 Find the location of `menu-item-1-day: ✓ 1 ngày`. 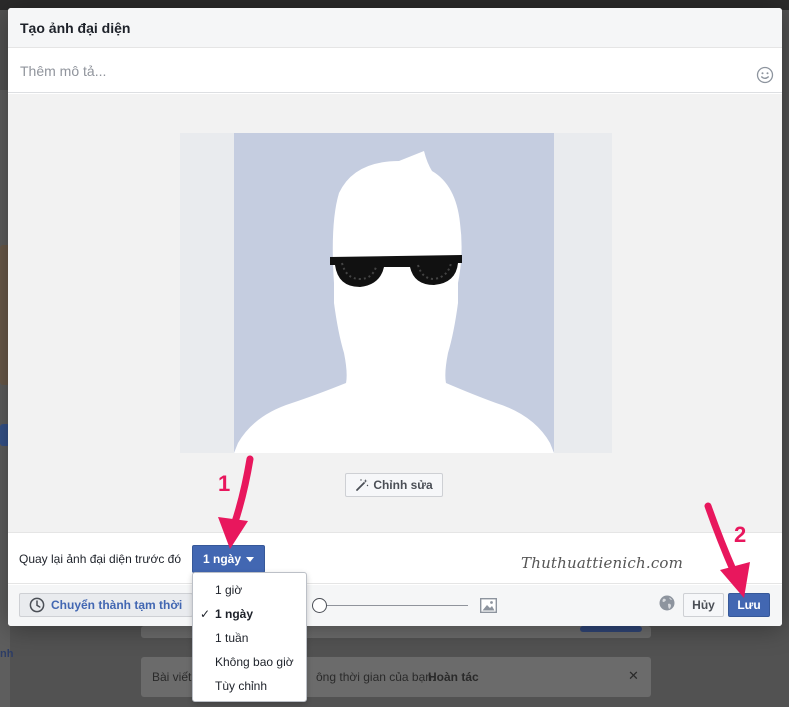

menu-item-1-day: ✓ 1 ngày is located at coordinates (249, 614).